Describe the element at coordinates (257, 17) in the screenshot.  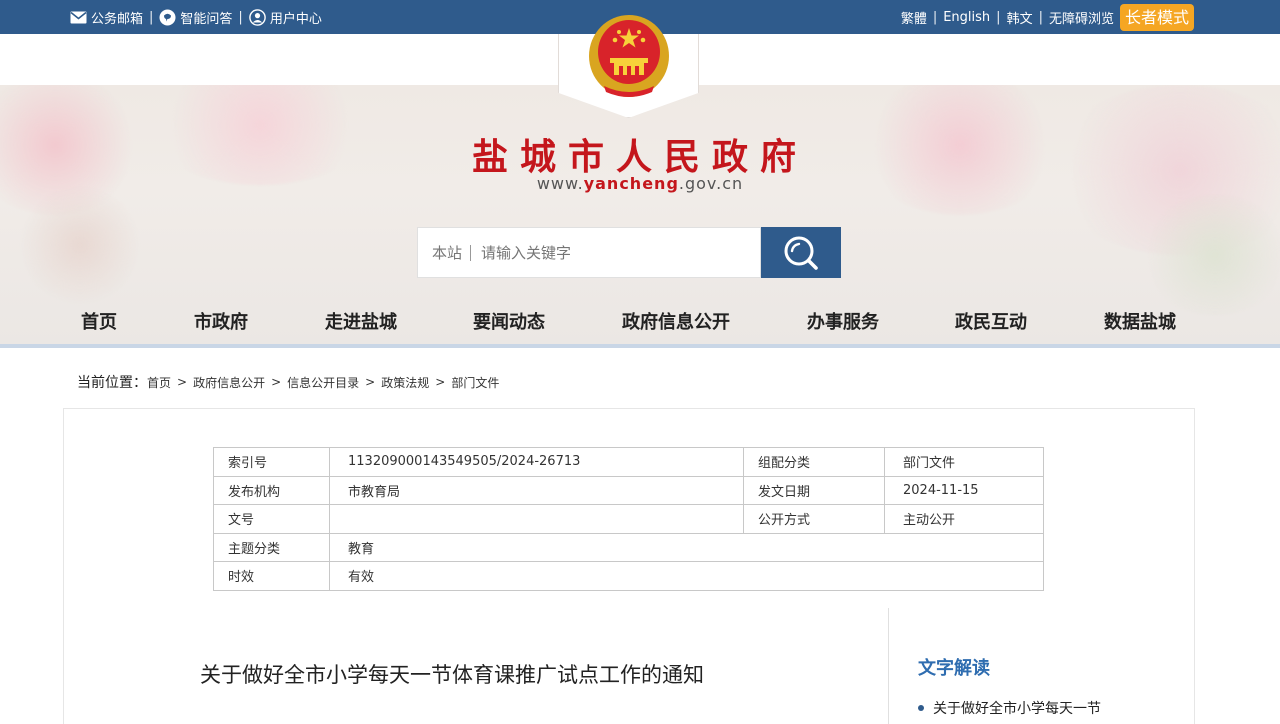
I see `user-icon` at that location.